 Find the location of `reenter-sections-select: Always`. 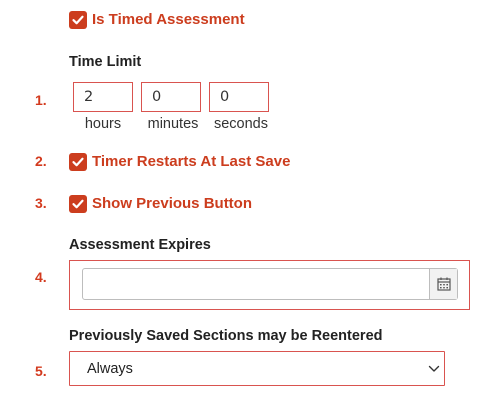

reenter-sections-select: Always is located at coordinates (257, 368).